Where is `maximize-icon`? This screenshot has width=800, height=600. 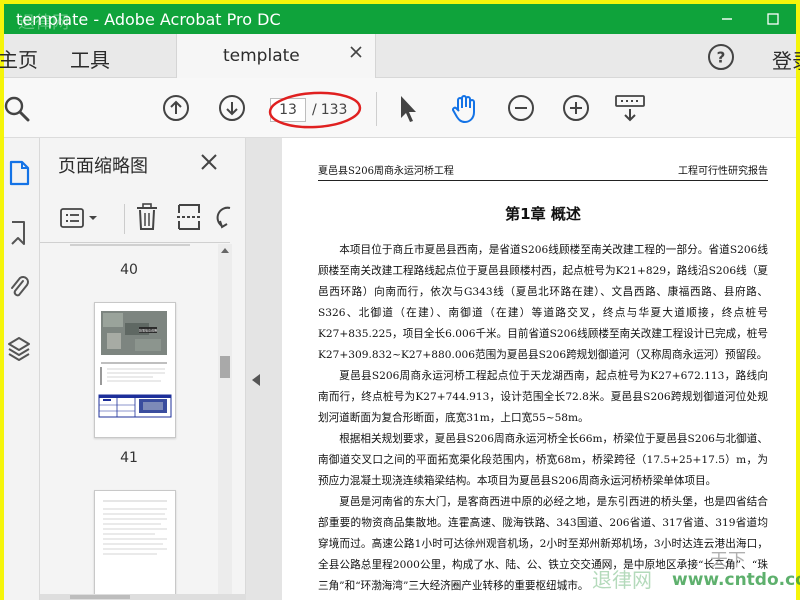
maximize-icon is located at coordinates (773, 19).